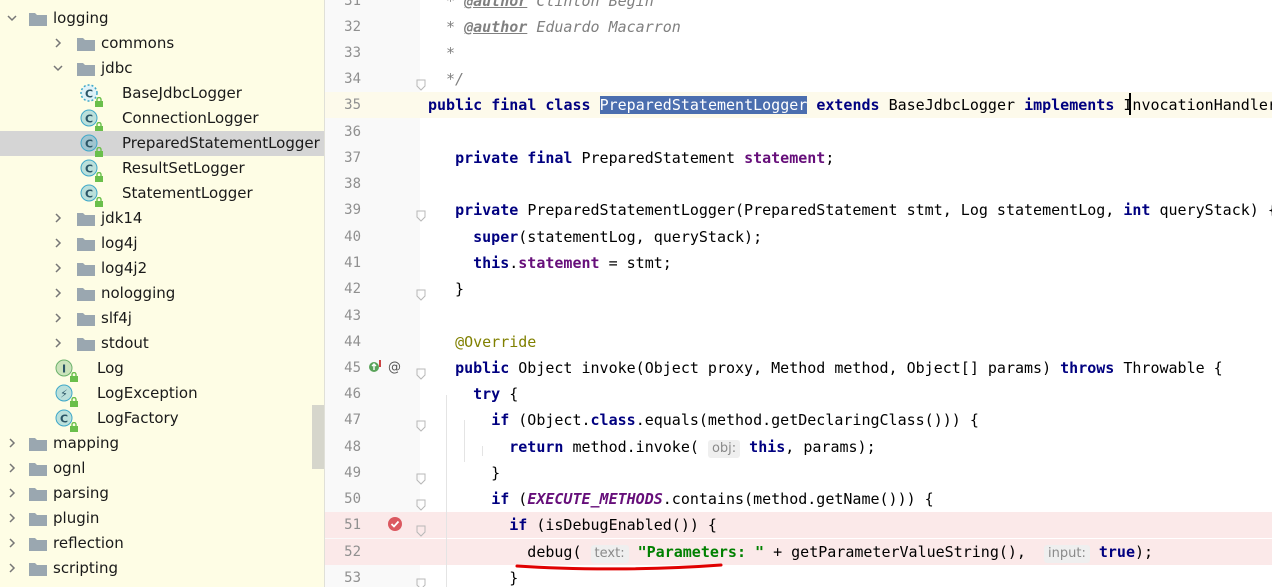 The image size is (1272, 587). I want to click on code-text: * @author Clinton Begin, so click(545, 7).